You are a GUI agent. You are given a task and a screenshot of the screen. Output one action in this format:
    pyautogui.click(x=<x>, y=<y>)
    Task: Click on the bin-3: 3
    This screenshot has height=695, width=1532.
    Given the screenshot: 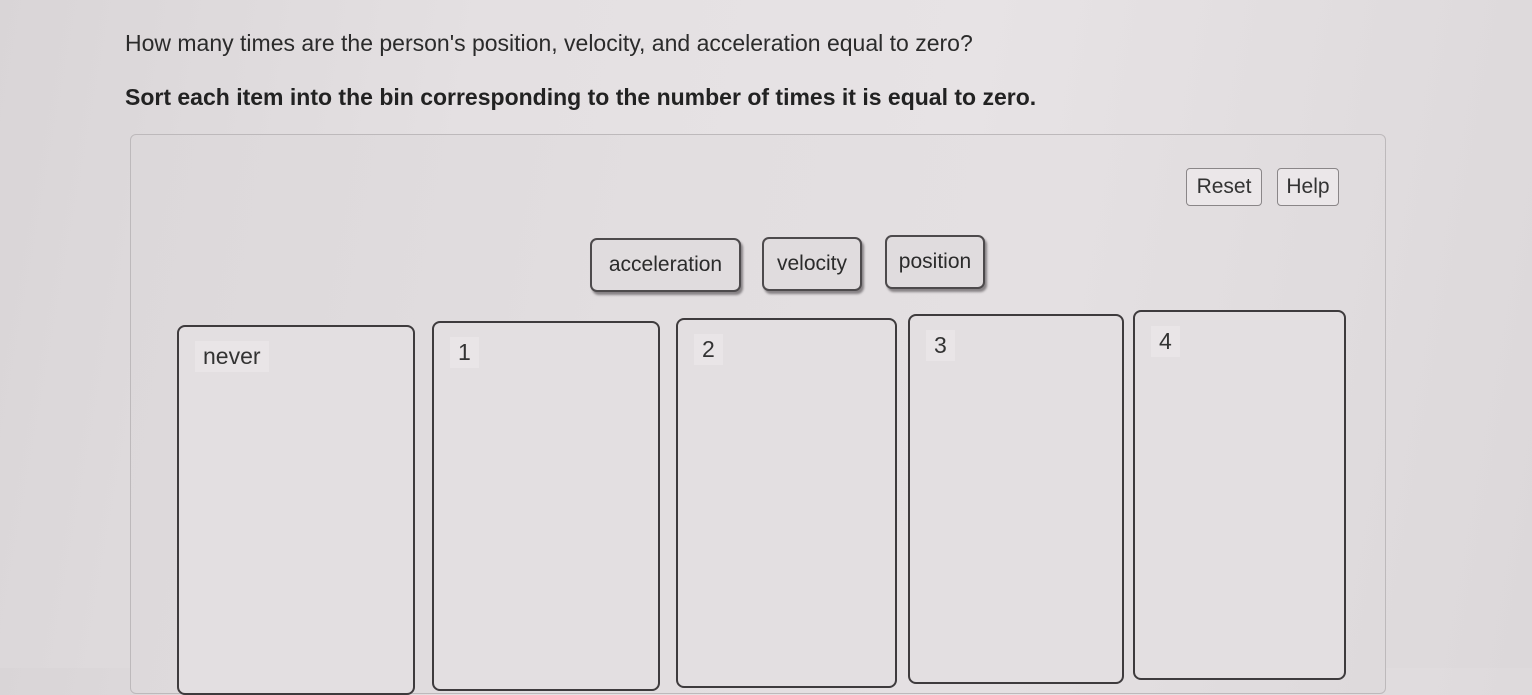 What is the action you would take?
    pyautogui.click(x=1016, y=499)
    